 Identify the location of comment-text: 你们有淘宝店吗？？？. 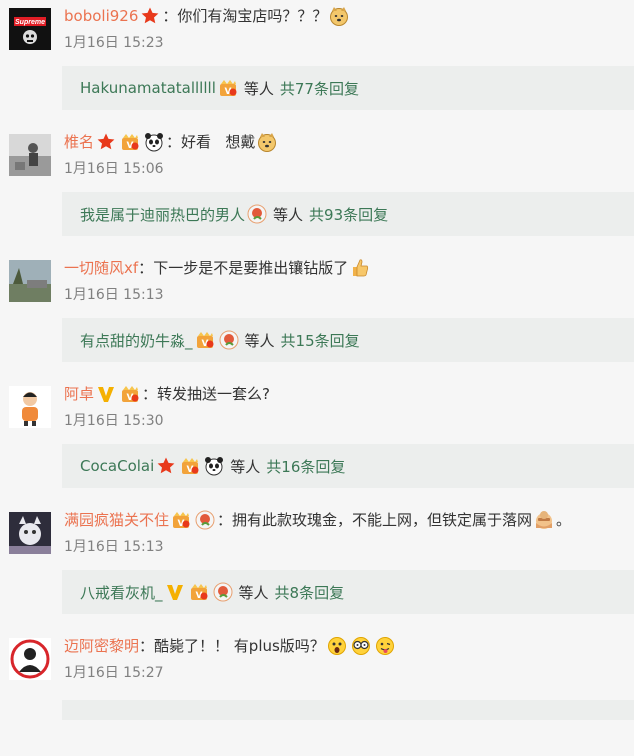
(252, 16).